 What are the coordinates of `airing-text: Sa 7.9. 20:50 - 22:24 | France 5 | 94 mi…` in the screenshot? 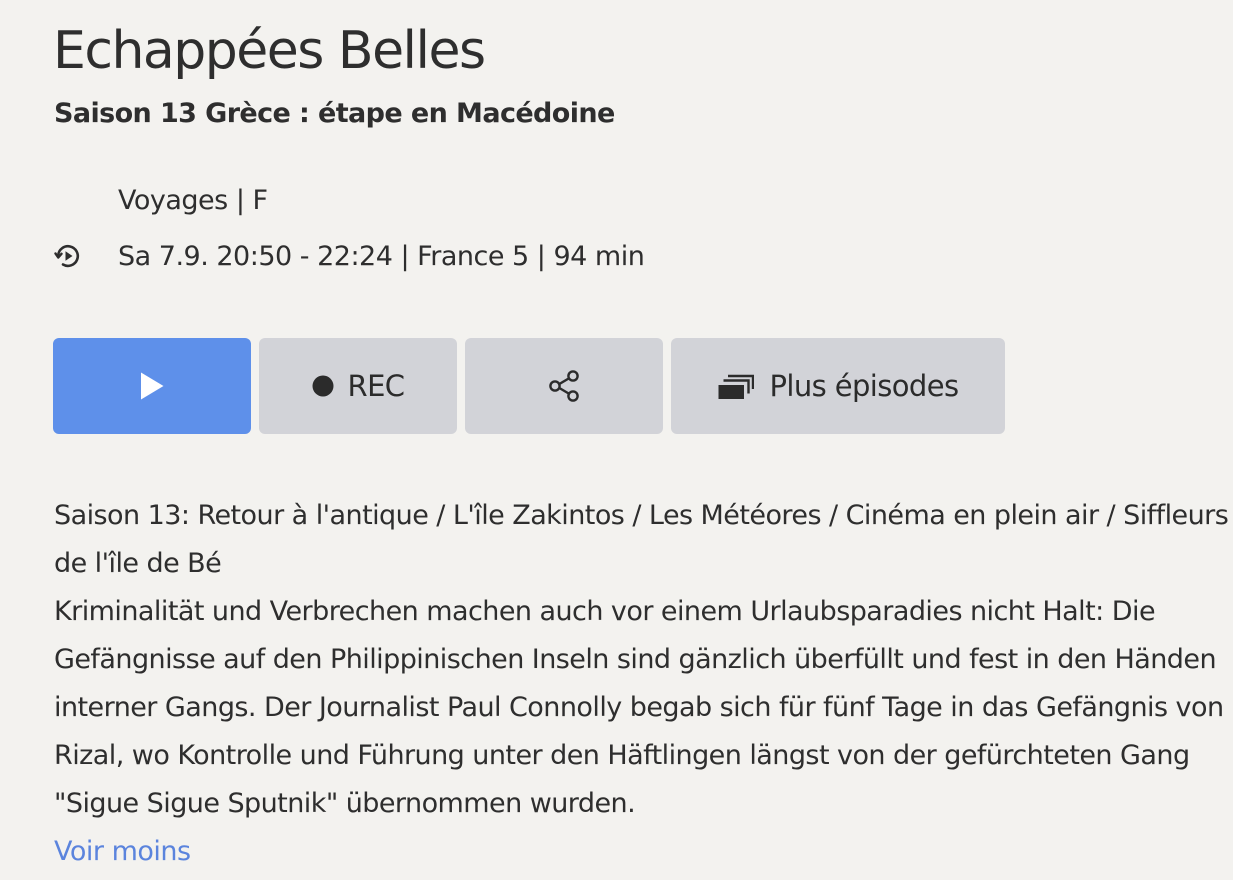 It's located at (381, 256).